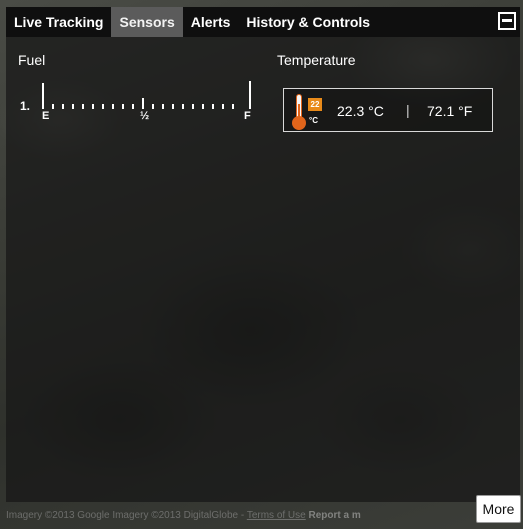  What do you see at coordinates (145, 116) in the screenshot?
I see `gauge-half-label: ½` at bounding box center [145, 116].